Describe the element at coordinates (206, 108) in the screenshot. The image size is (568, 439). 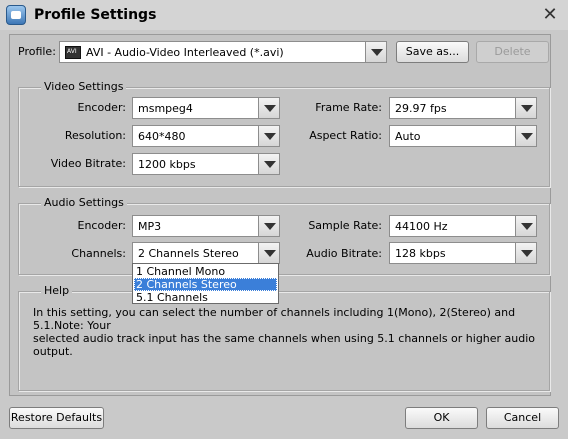
I see `video-encoder-select: msmpeg4` at that location.